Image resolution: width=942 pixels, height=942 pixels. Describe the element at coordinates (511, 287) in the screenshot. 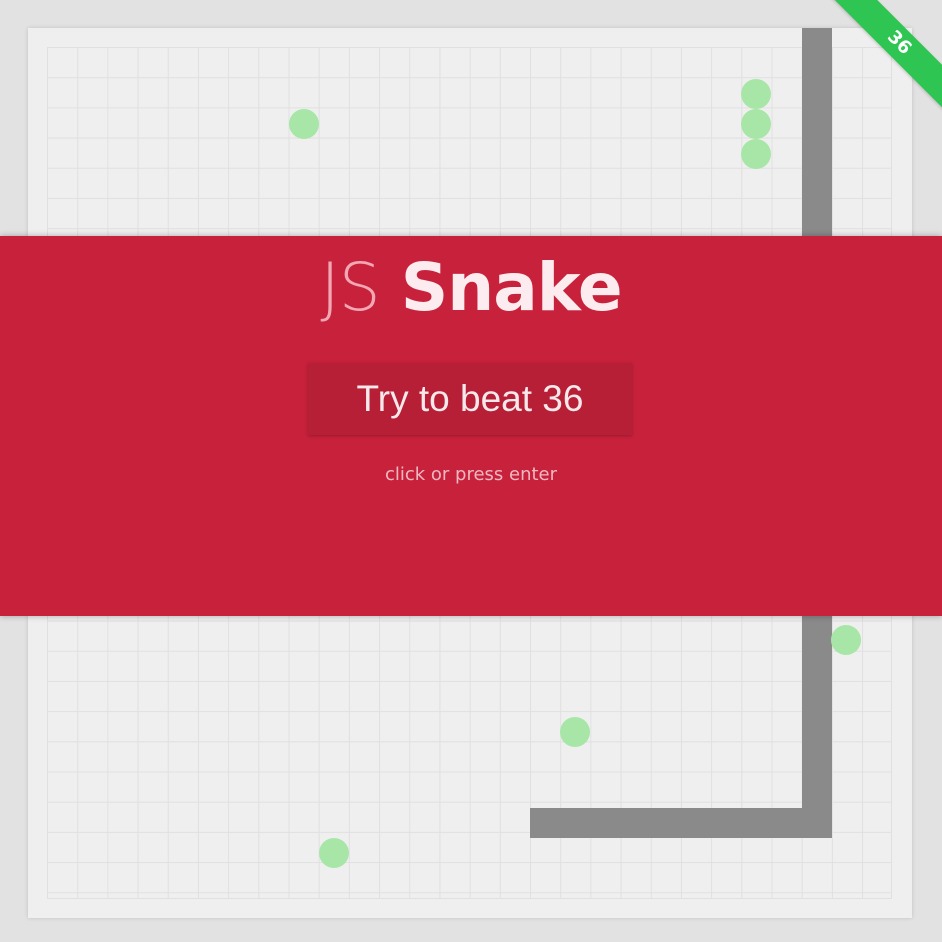

I see `title-snake: Snake` at that location.